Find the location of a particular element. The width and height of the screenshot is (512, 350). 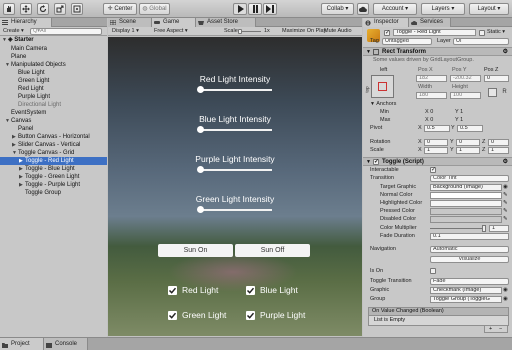

hierarchy-search-input: Q▾All is located at coordinates (66, 31).